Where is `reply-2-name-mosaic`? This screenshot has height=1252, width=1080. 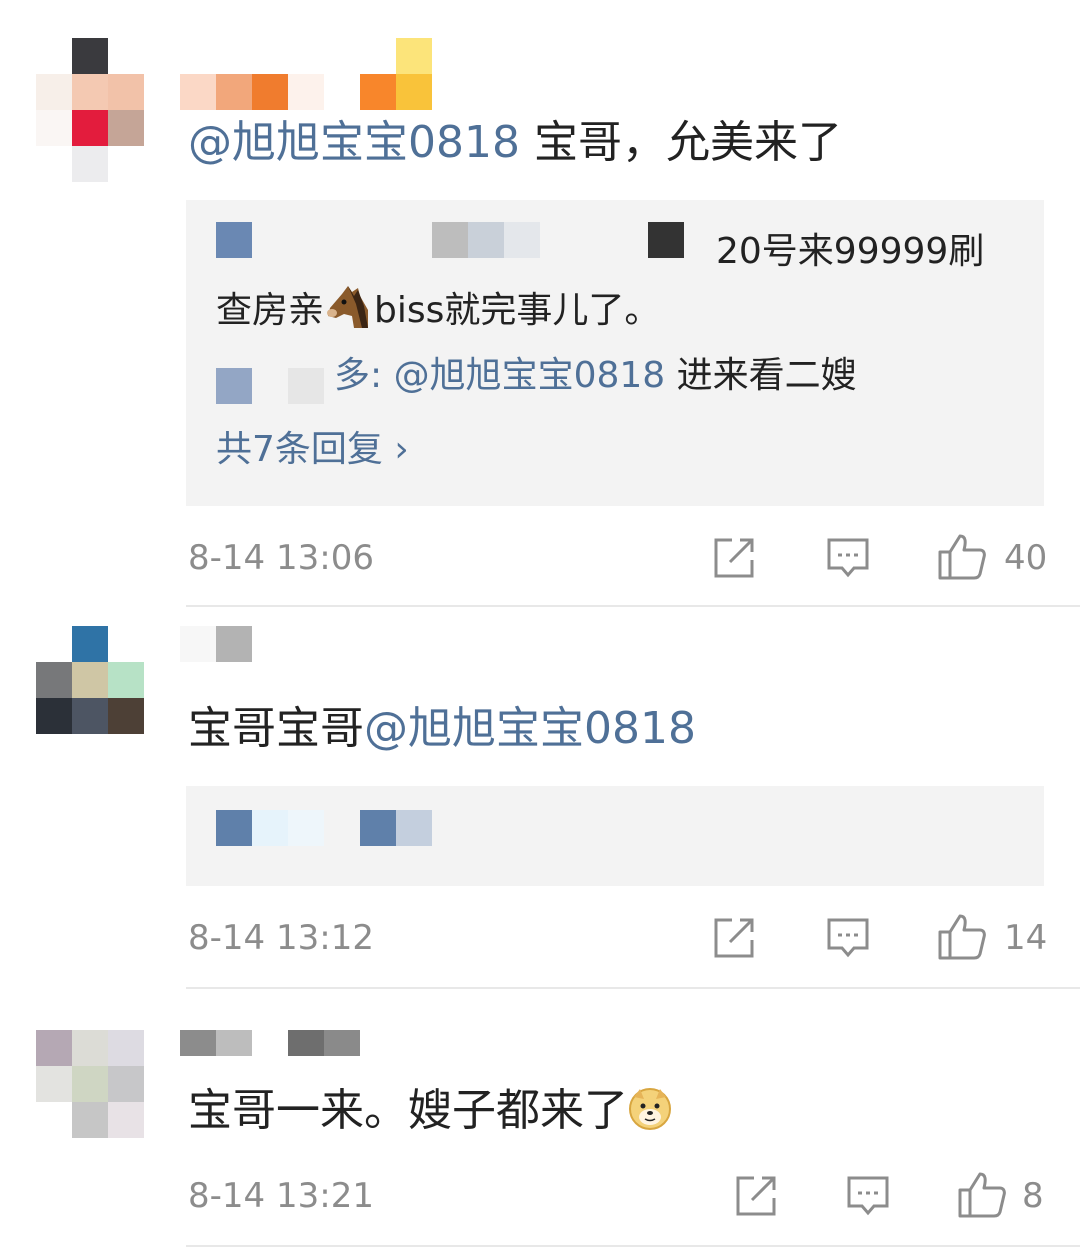
reply-2-name-mosaic is located at coordinates (306, 386).